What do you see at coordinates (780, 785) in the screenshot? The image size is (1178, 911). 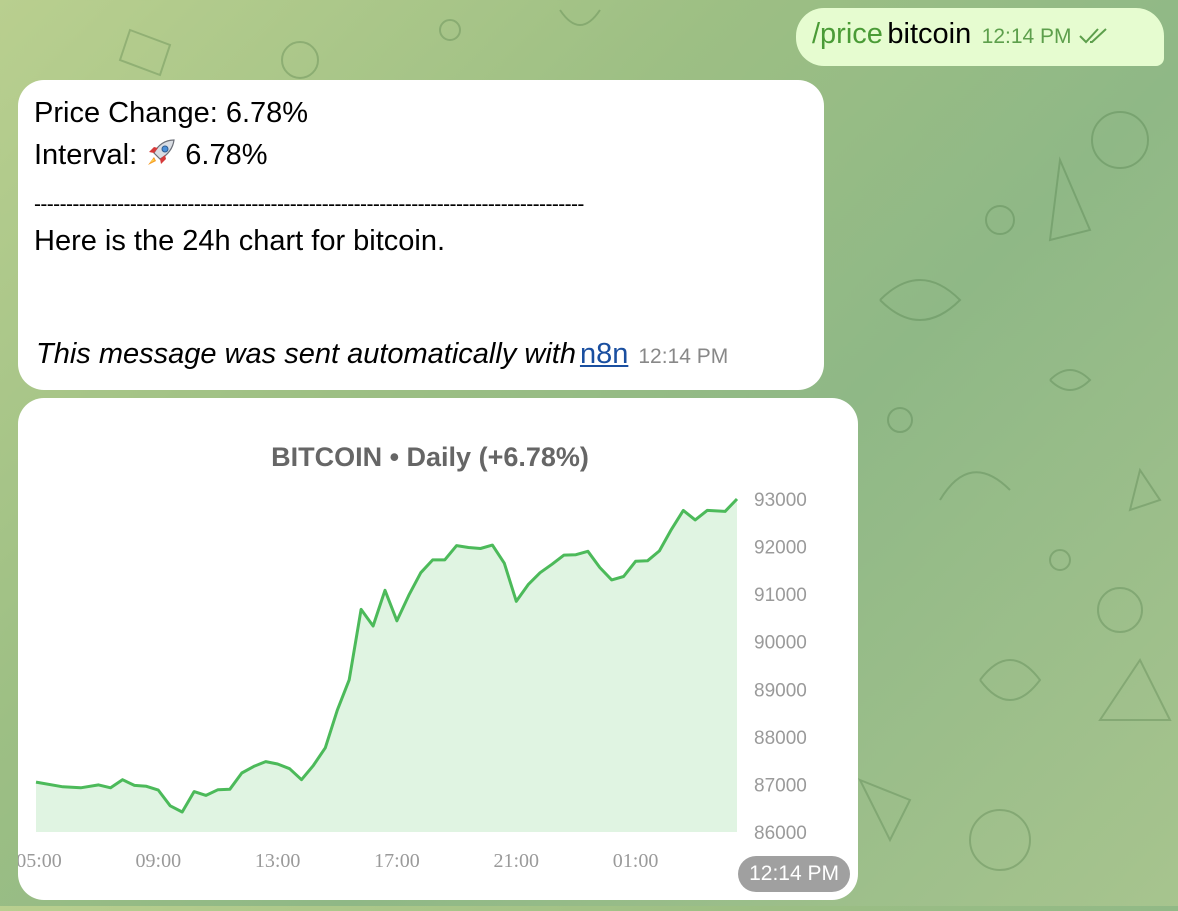 I see `y-tick-label: 87000` at bounding box center [780, 785].